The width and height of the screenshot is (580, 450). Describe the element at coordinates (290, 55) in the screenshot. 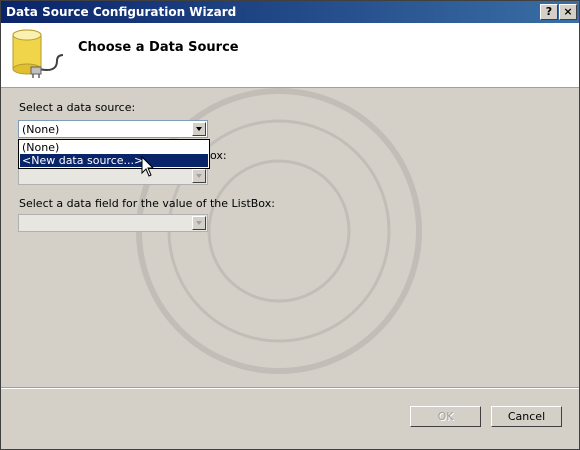

I see `wizard-header: Choose a Data Source` at that location.